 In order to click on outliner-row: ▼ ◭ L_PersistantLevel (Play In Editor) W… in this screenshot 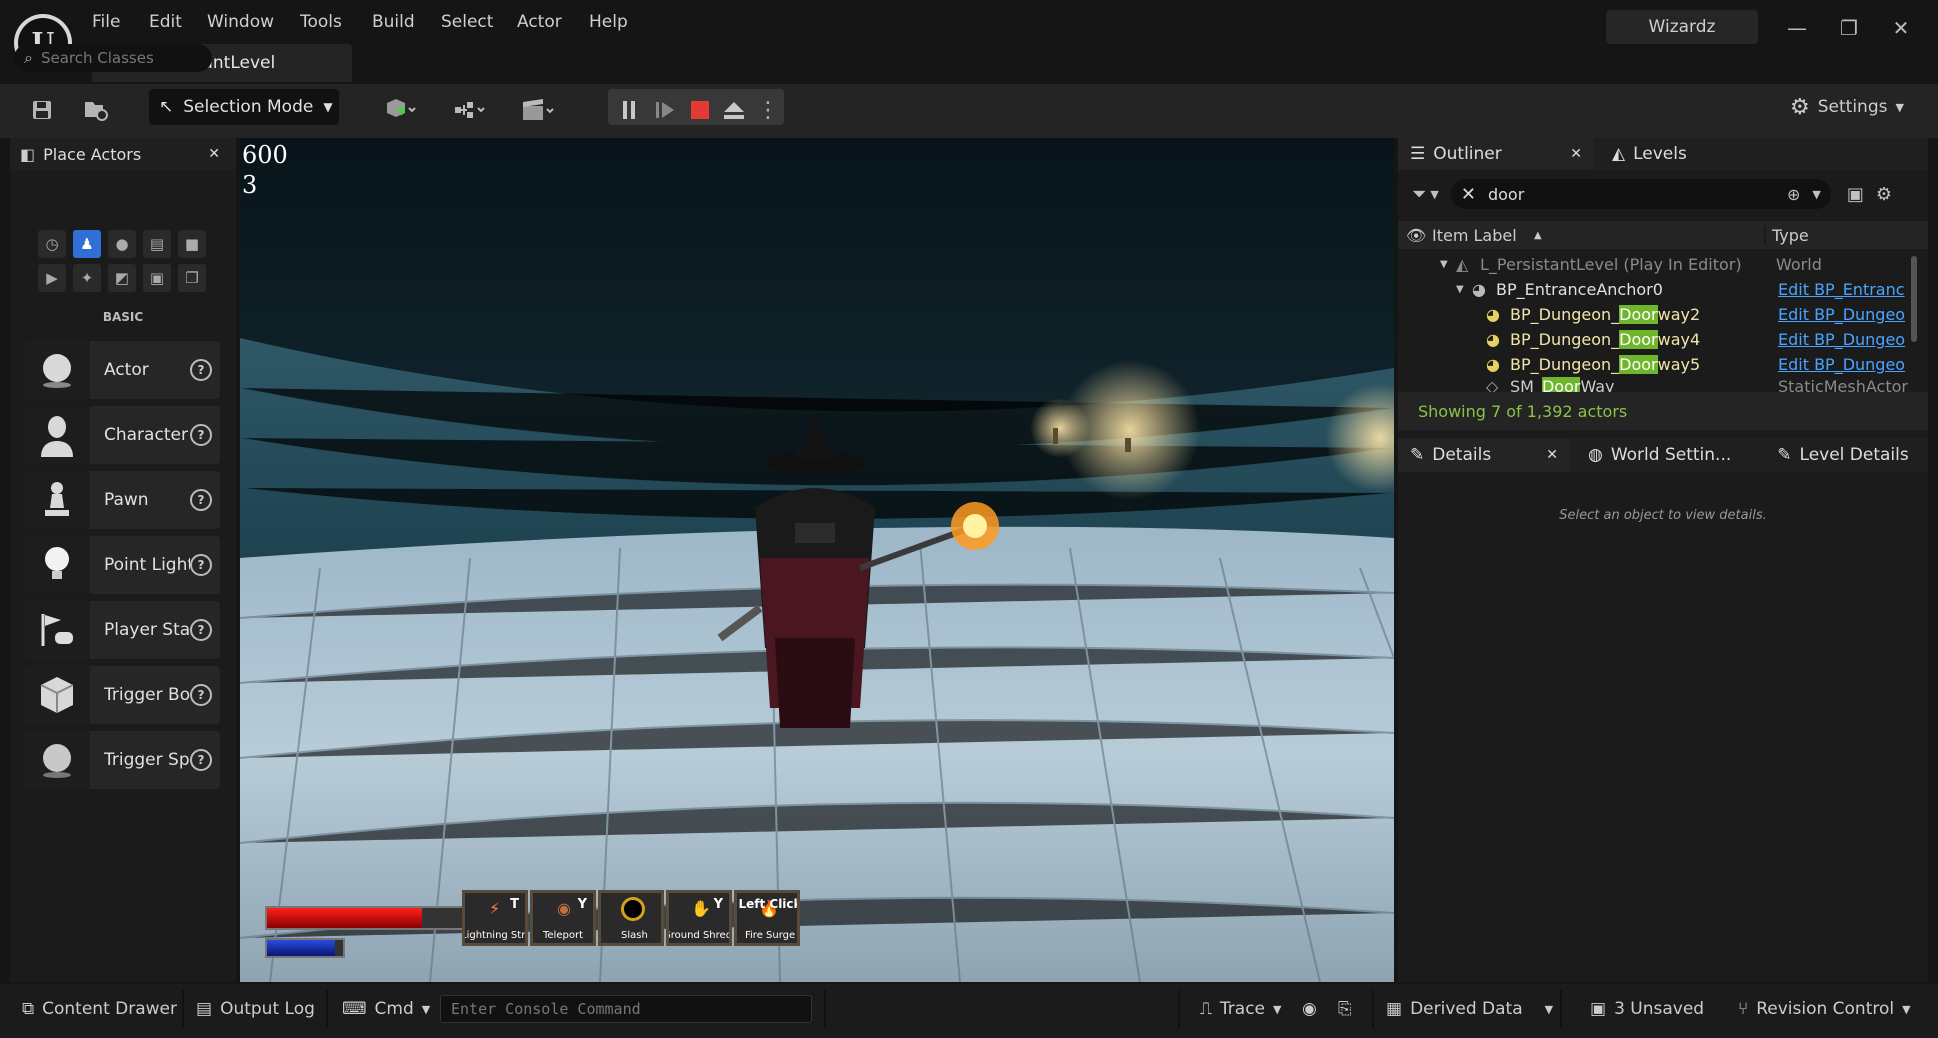, I will do `click(1663, 264)`.